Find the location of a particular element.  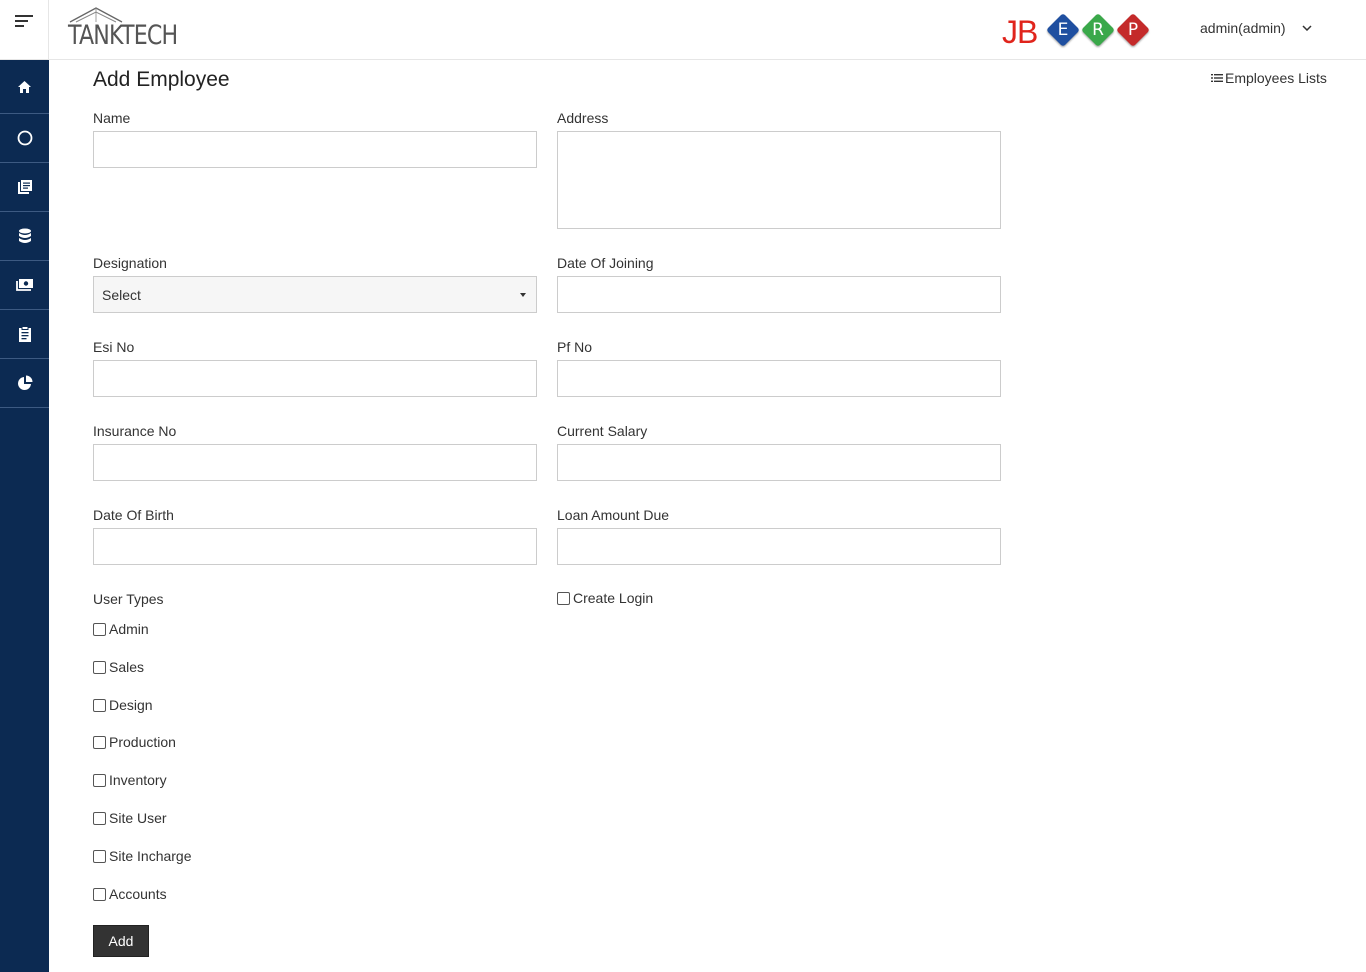

esi-no-field-group: Esi No is located at coordinates (315, 368).